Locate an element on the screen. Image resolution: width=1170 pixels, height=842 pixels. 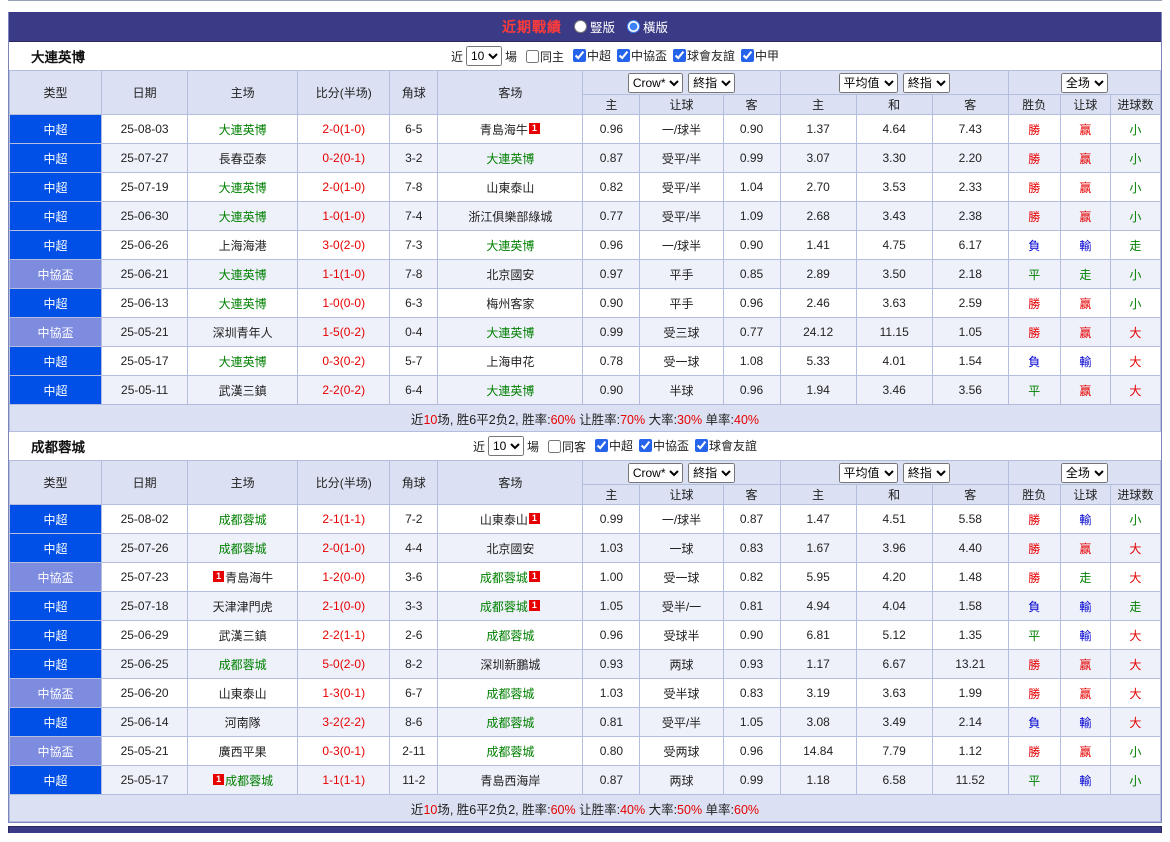
home-team-cell: 長春亞泰 is located at coordinates (243, 158).